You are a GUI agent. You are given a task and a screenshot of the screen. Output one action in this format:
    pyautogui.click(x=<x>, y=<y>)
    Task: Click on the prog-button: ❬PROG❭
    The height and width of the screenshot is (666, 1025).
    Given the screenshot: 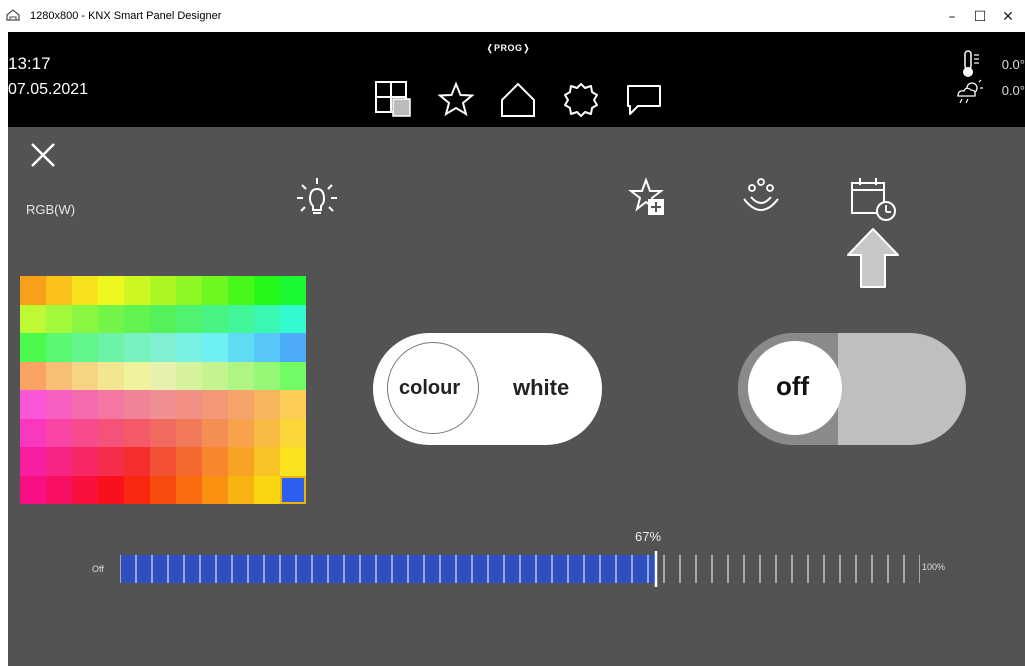 What is the action you would take?
    pyautogui.click(x=508, y=48)
    